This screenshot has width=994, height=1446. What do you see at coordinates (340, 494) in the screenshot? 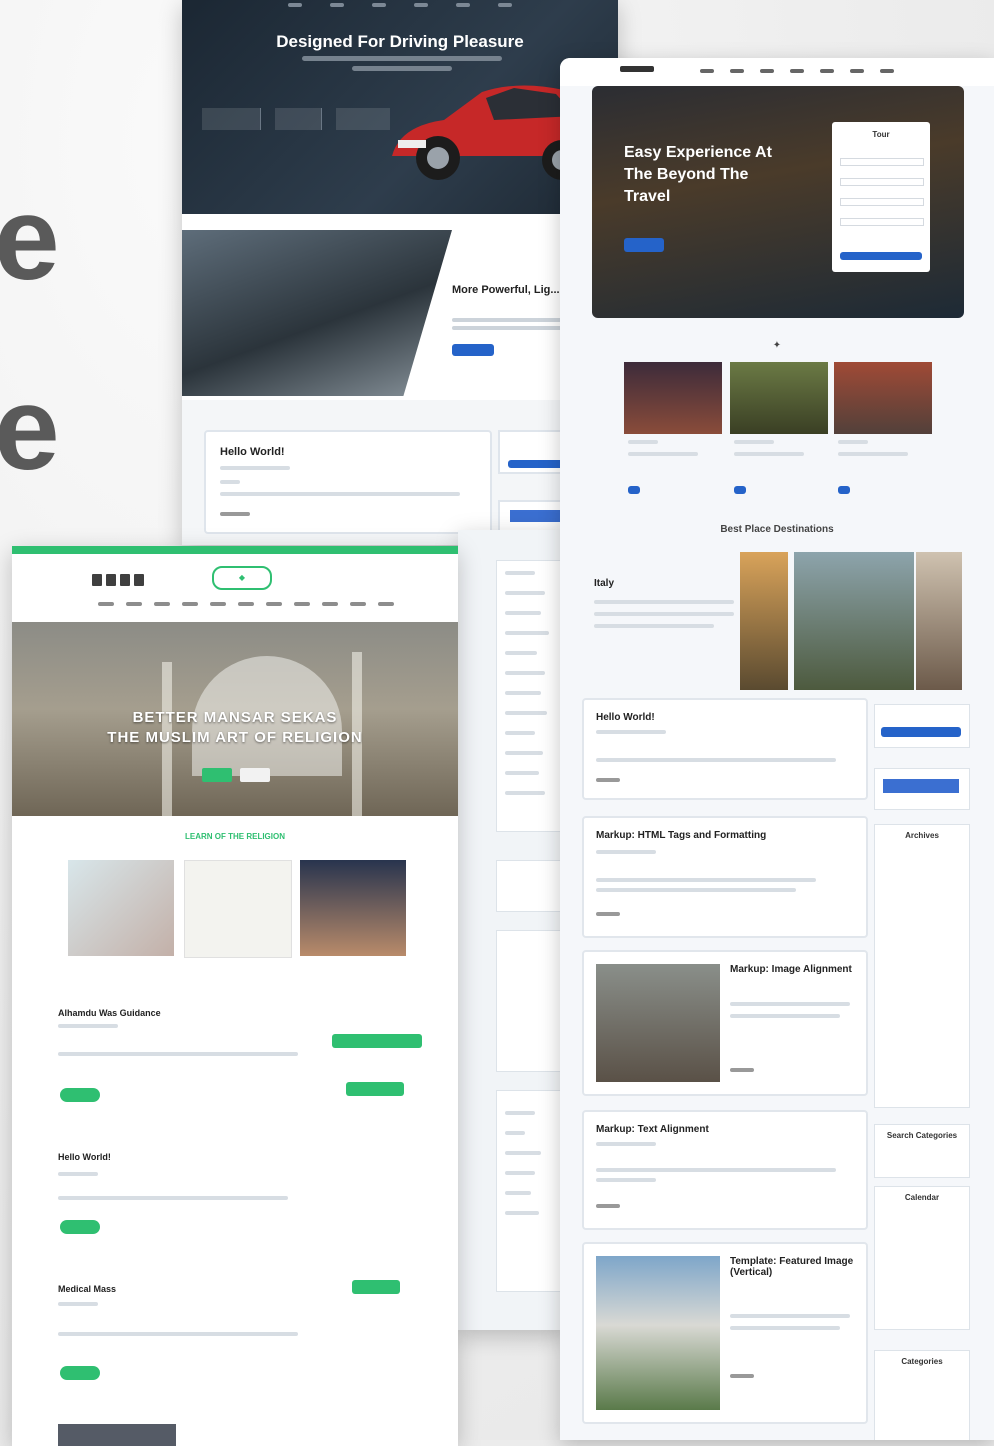
I see `post-text-line` at bounding box center [340, 494].